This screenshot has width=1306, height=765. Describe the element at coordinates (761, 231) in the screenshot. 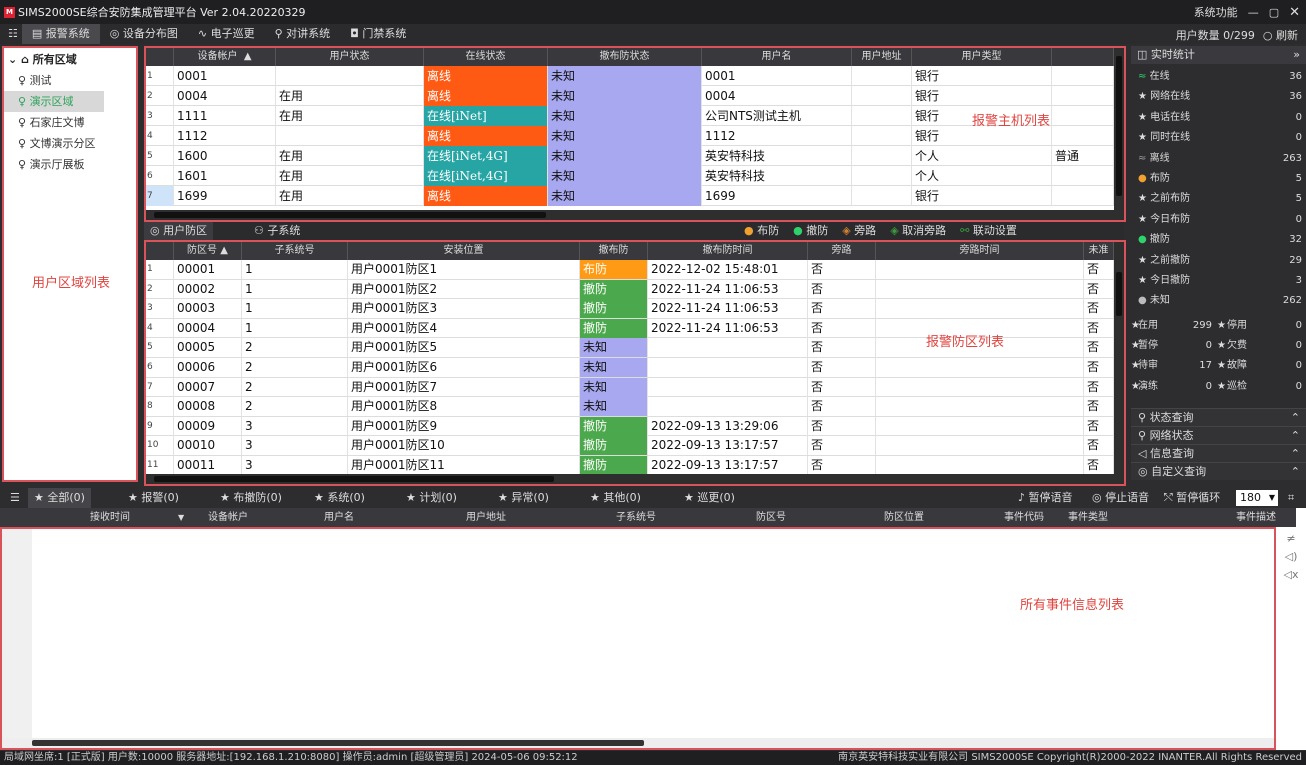

I see `arm-button: ● 布防` at that location.